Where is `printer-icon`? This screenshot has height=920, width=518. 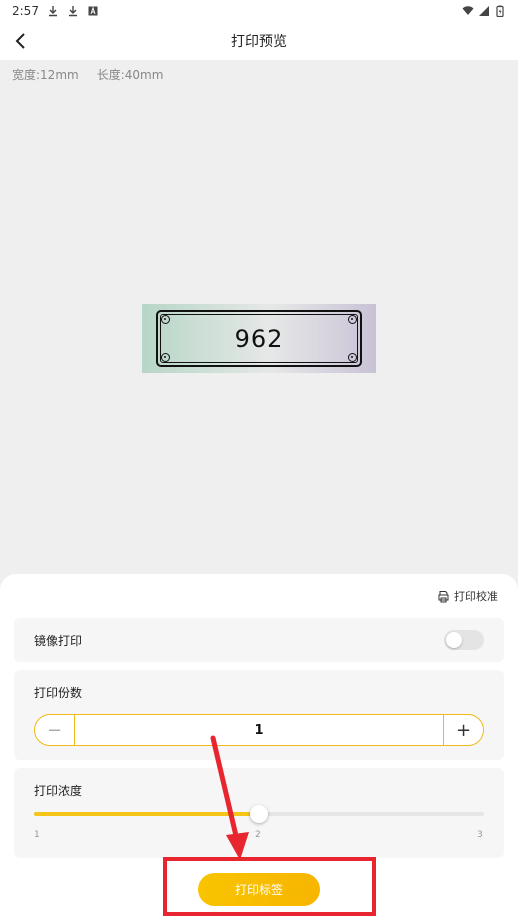
printer-icon is located at coordinates (443, 596).